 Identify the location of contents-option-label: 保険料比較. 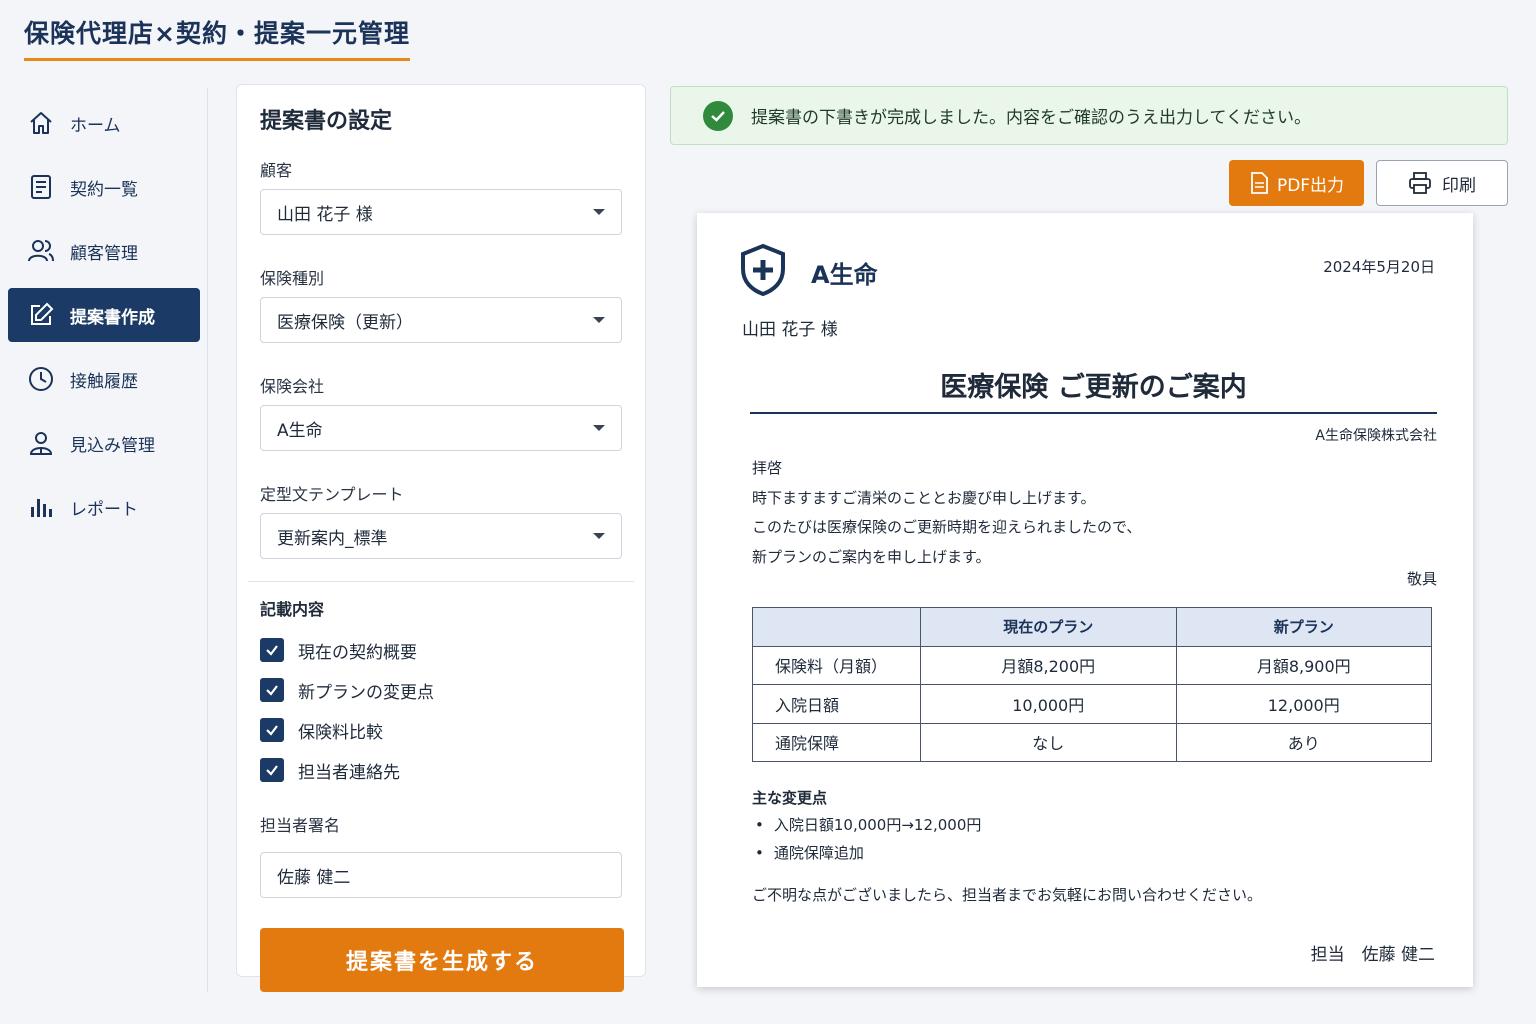
(340, 732).